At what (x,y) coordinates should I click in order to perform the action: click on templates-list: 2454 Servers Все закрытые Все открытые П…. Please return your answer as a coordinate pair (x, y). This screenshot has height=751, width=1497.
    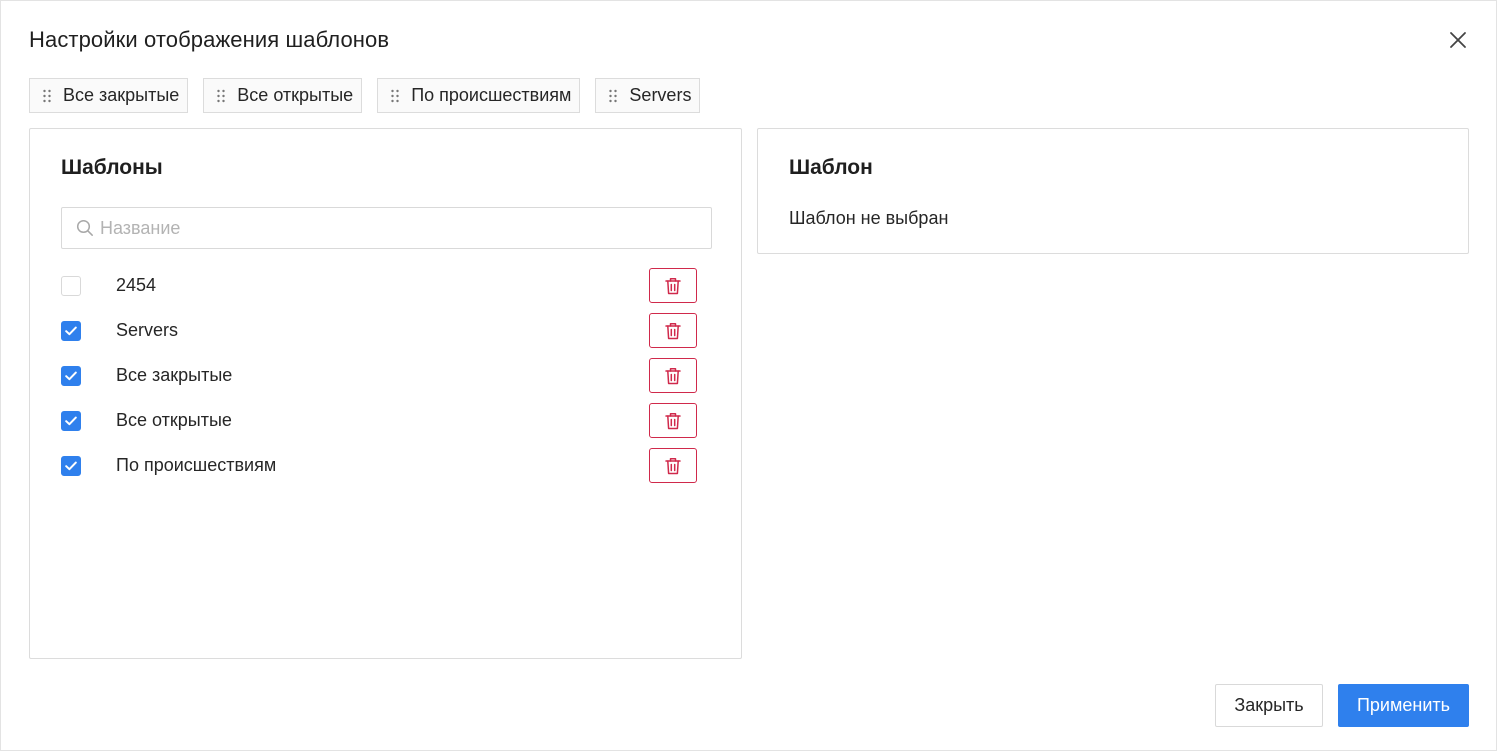
    Looking at the image, I should click on (386, 375).